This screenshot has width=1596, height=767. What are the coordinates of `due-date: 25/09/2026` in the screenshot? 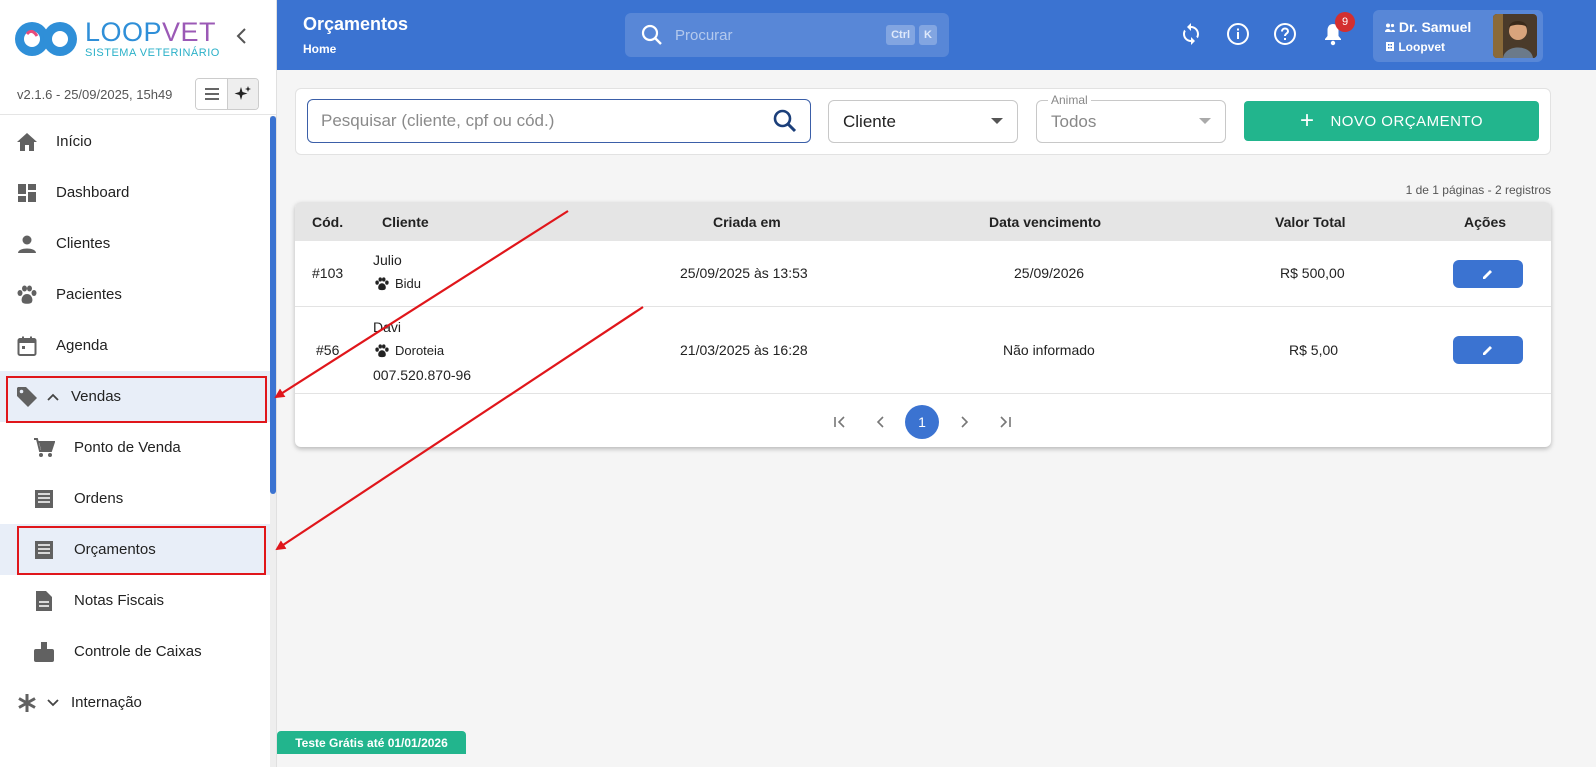 It's located at (1049, 273).